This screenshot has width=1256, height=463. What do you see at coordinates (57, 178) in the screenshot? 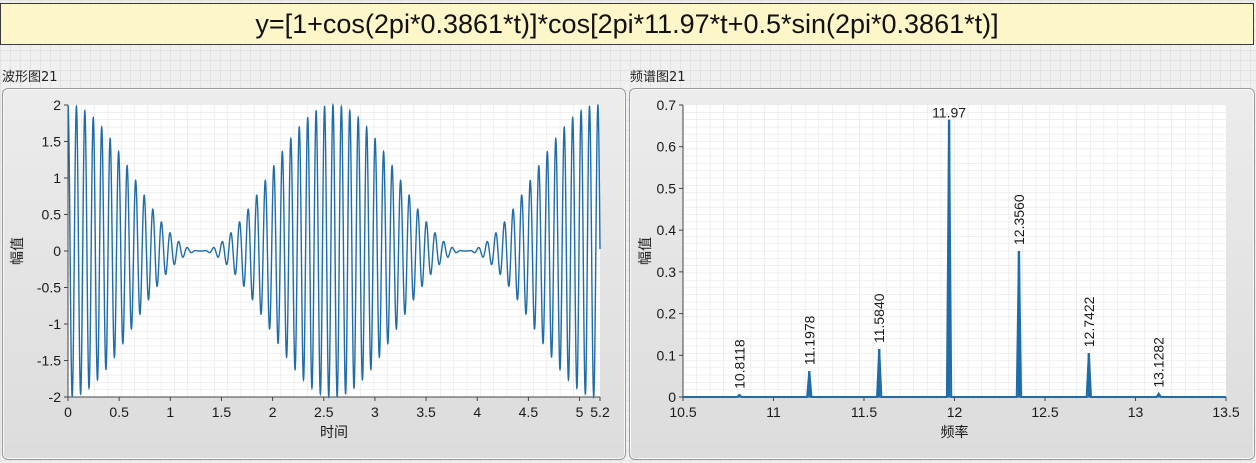
I see `waveform-y-tick-label: 1` at bounding box center [57, 178].